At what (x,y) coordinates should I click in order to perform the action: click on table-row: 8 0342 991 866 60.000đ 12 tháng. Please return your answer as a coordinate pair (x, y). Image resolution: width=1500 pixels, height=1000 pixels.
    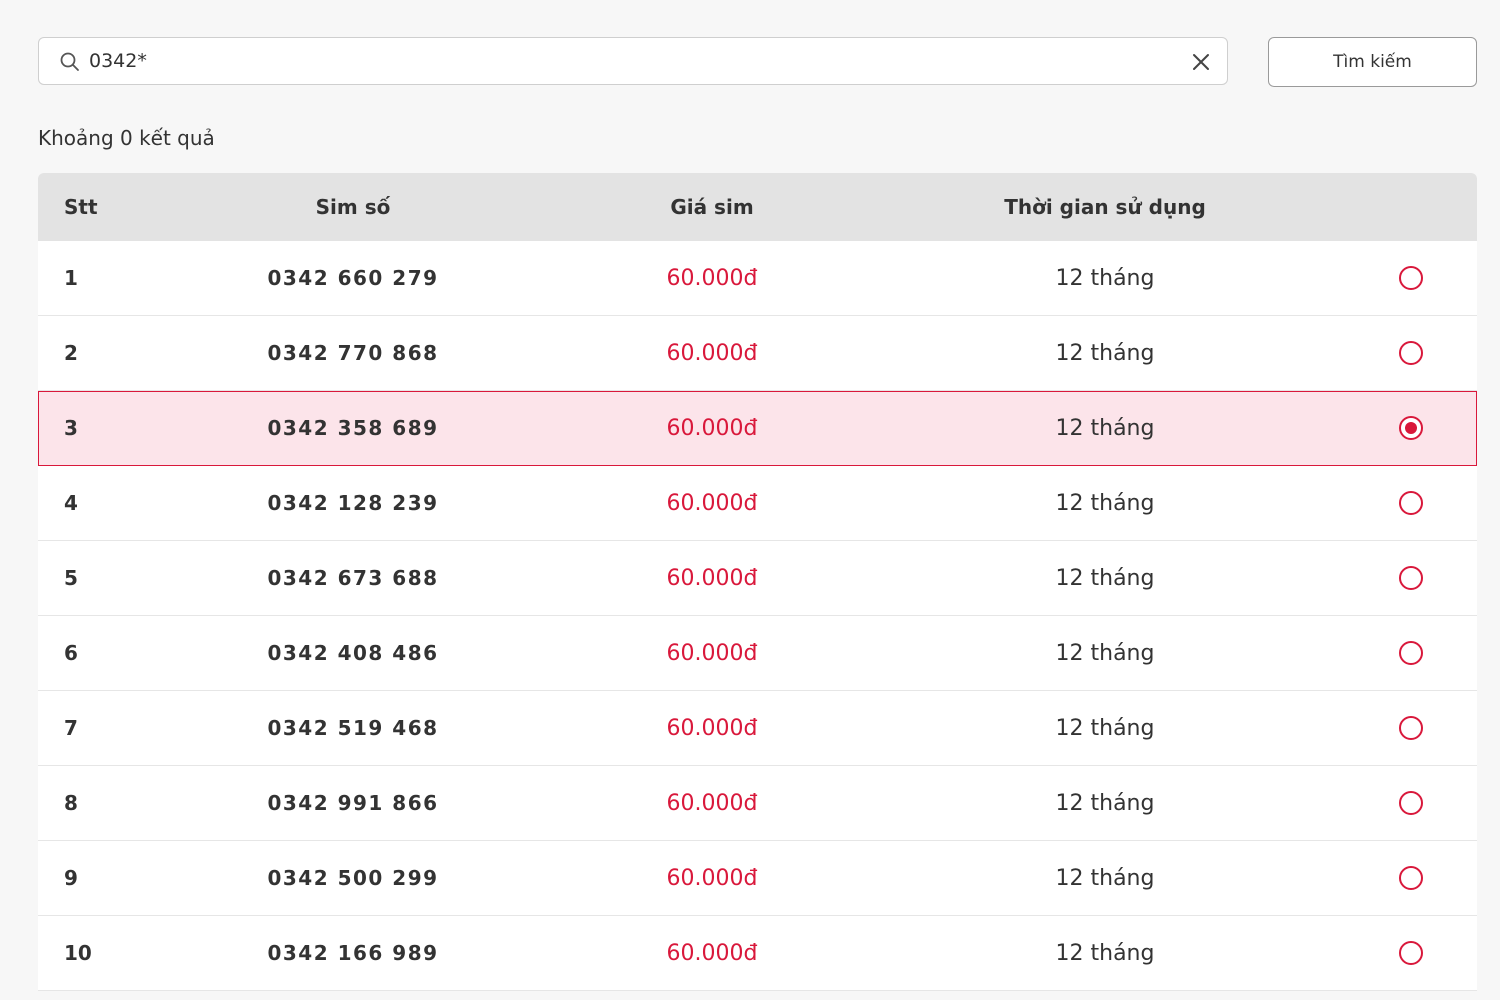
    Looking at the image, I should click on (757, 803).